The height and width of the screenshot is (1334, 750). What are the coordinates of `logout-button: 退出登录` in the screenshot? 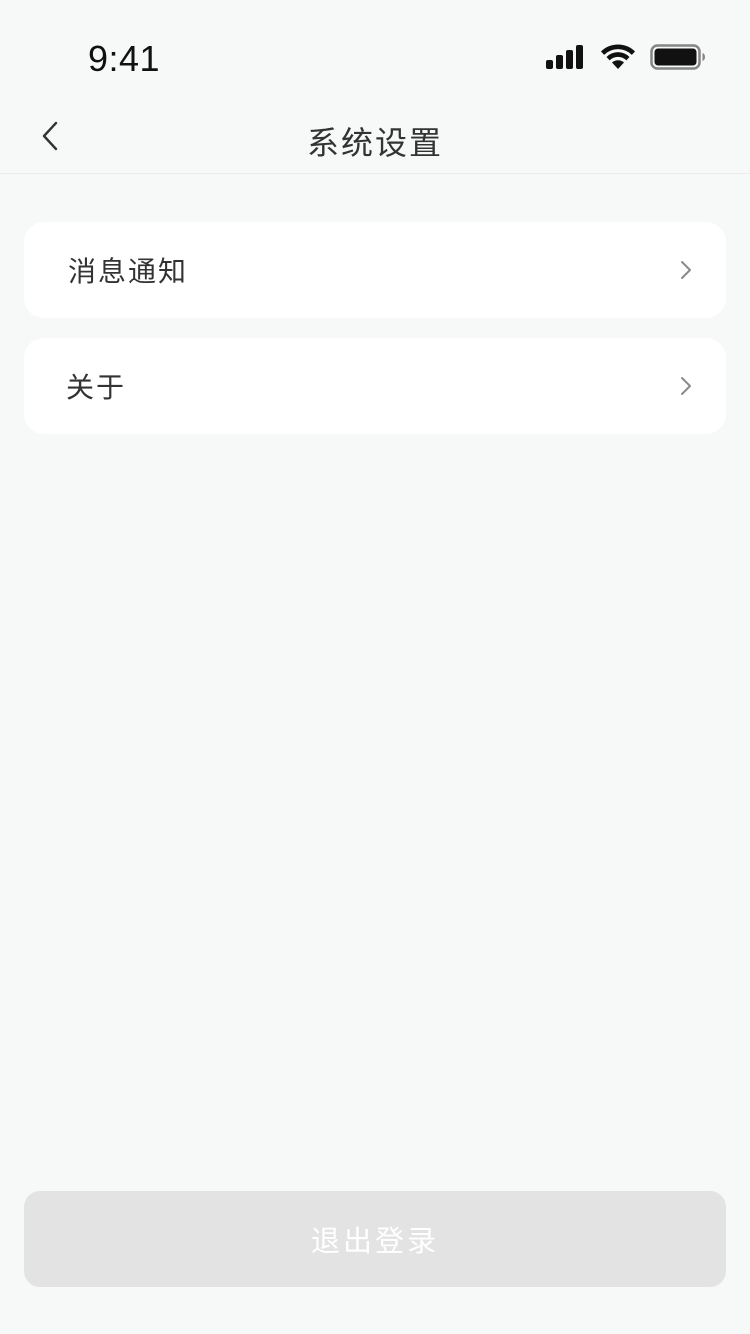 It's located at (375, 1239).